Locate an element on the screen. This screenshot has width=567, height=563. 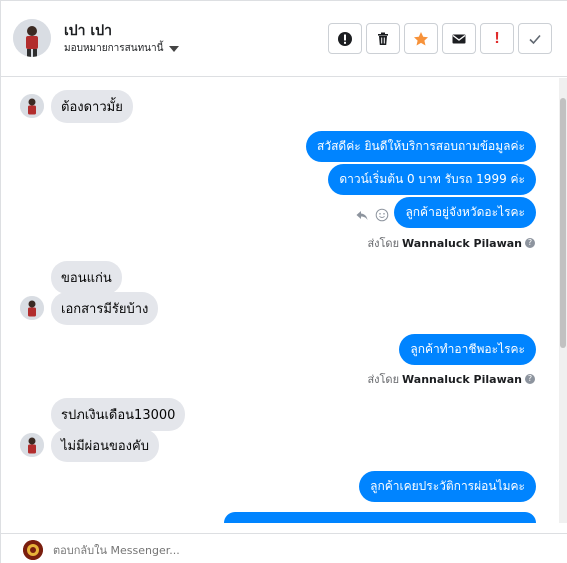
thread-scrollbar is located at coordinates (563, 300).